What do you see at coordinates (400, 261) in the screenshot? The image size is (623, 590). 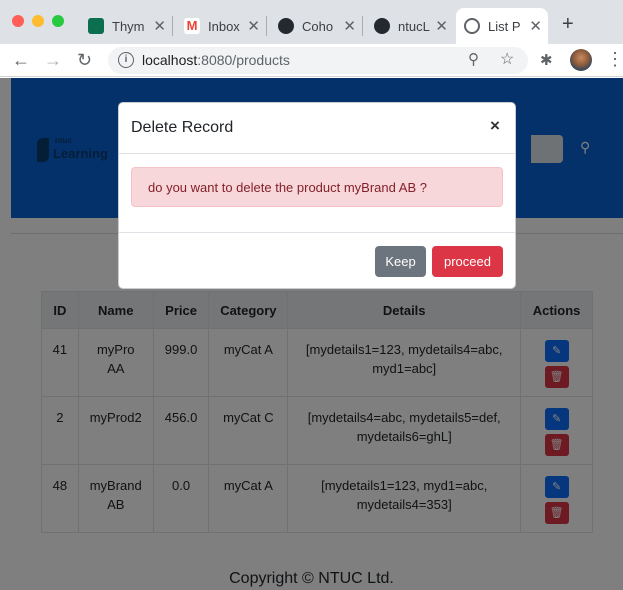 I see `keep-button: Keep` at bounding box center [400, 261].